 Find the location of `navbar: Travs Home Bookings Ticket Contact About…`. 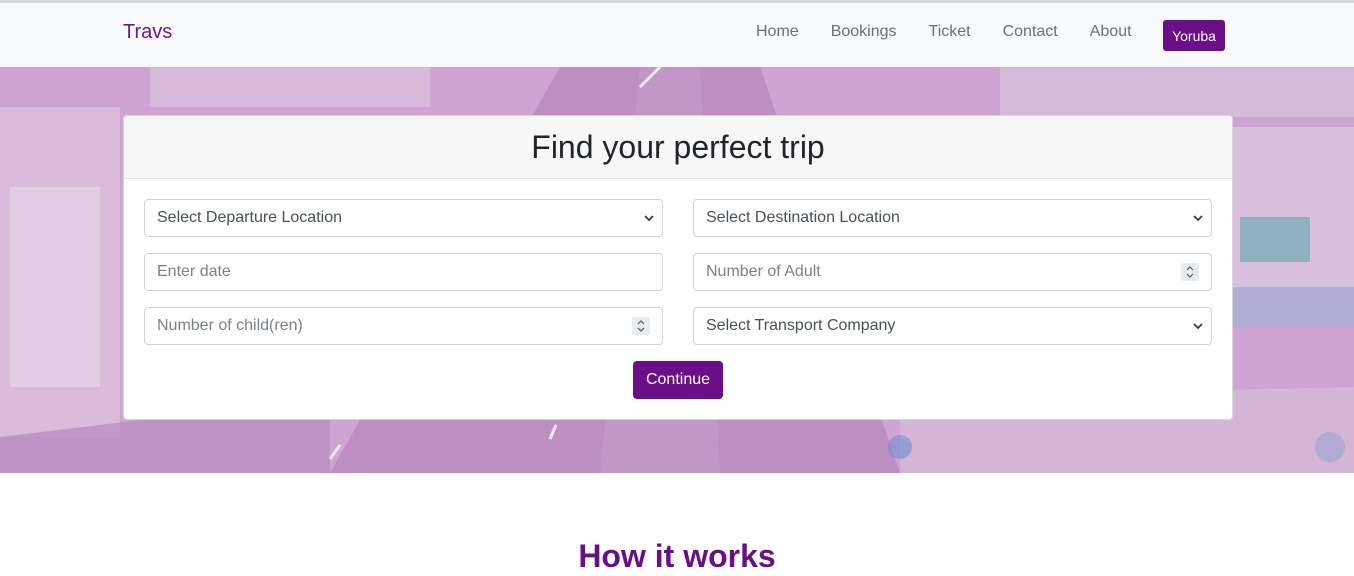

navbar: Travs Home Bookings Ticket Contact About… is located at coordinates (677, 35).